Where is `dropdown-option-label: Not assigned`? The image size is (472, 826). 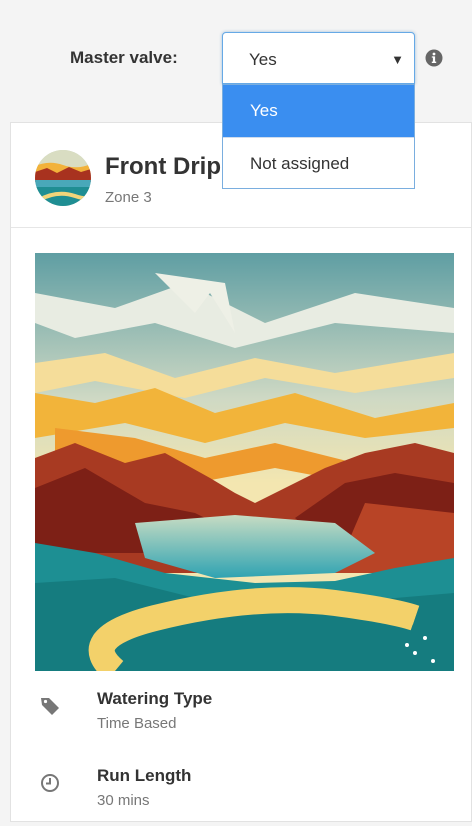
dropdown-option-label: Not assigned is located at coordinates (300, 163).